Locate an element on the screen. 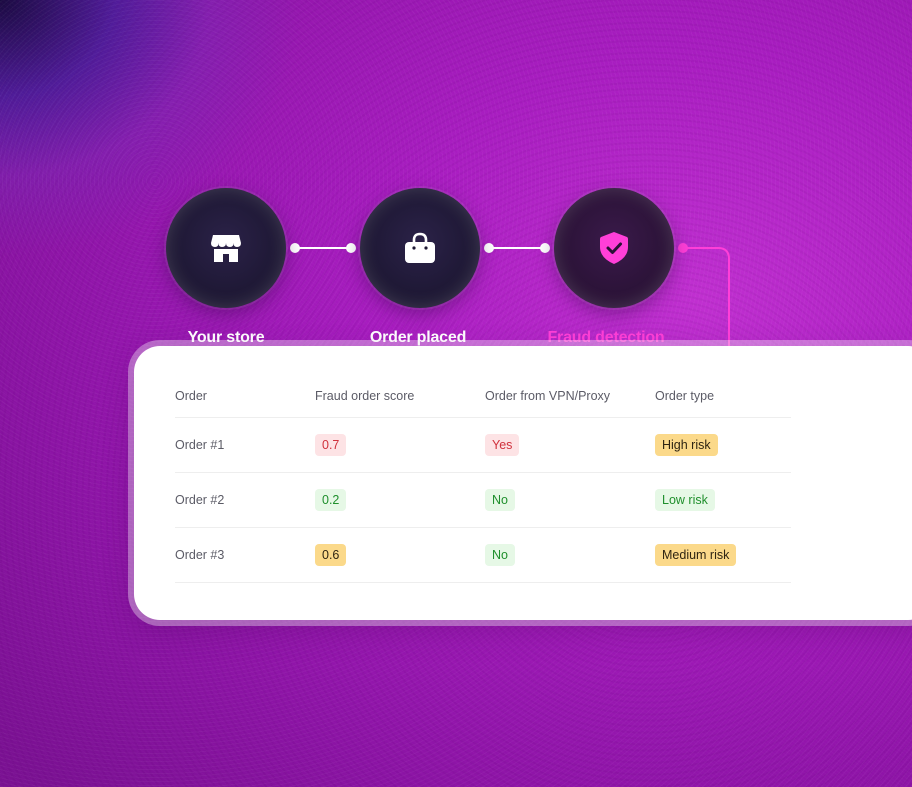 Image resolution: width=912 pixels, height=787 pixels. column-header-vpn-proxy: Order from VPN/Proxy is located at coordinates (548, 395).